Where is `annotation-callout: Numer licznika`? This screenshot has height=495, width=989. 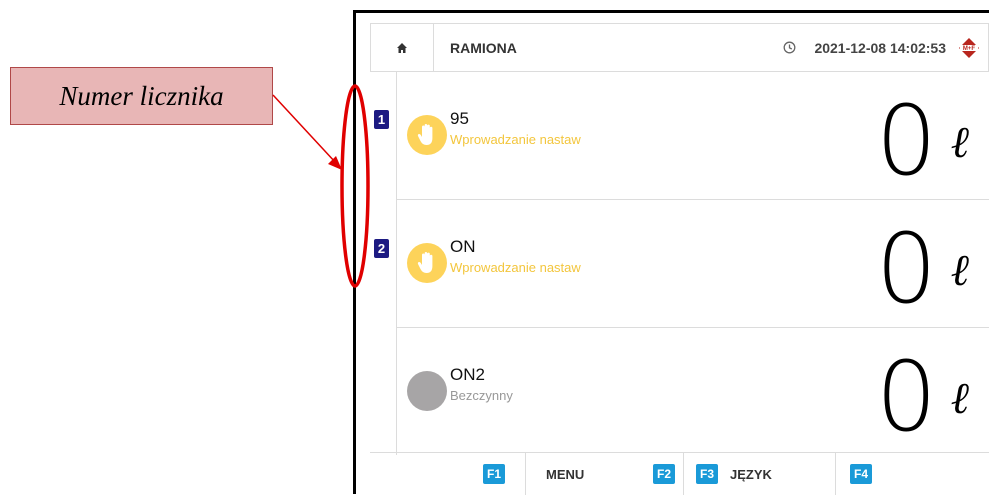
annotation-callout: Numer licznika is located at coordinates (141, 96).